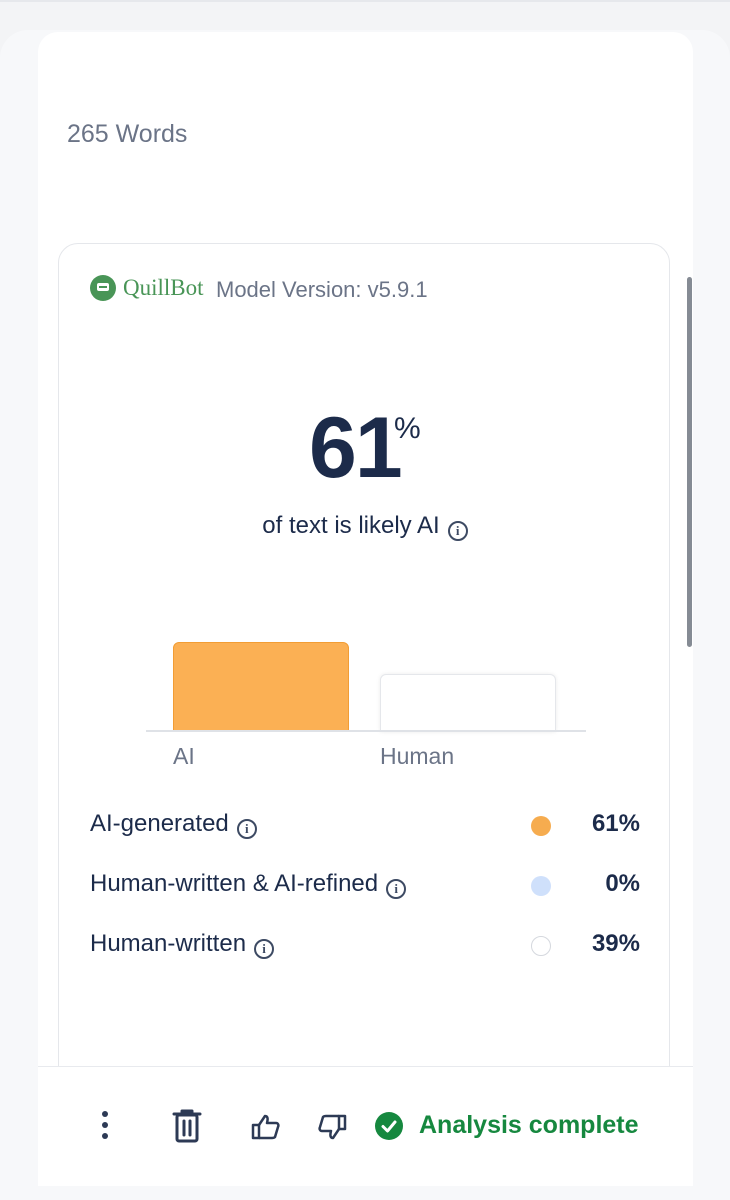 The image size is (730, 1200). What do you see at coordinates (187, 1128) in the screenshot?
I see `trash-icon` at bounding box center [187, 1128].